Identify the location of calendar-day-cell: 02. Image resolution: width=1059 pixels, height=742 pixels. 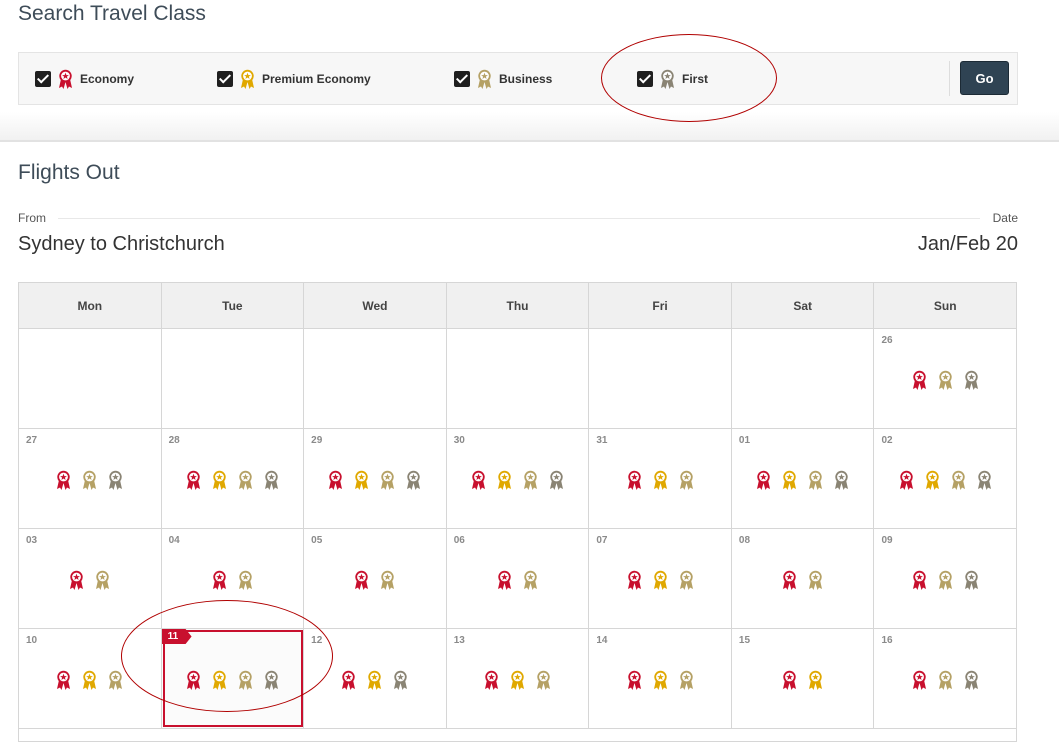
(945, 478).